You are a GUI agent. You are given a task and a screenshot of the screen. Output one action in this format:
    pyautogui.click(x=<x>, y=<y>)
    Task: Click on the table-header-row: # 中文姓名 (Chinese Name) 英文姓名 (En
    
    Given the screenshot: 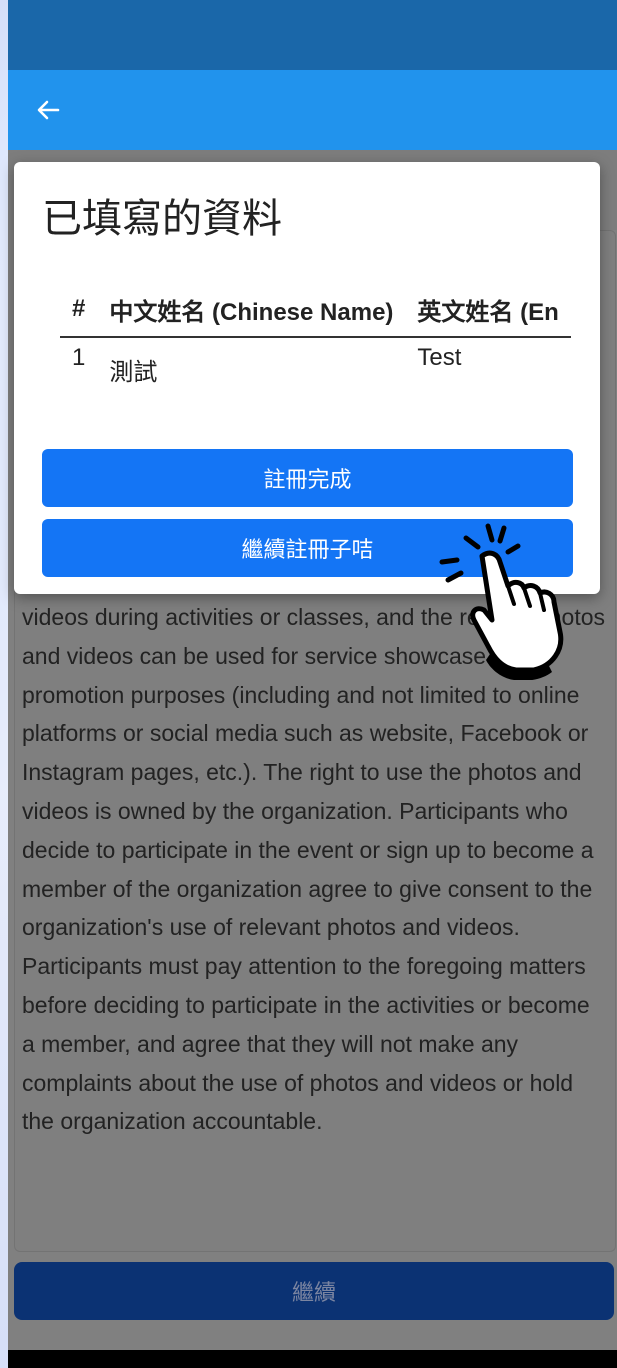 What is the action you would take?
    pyautogui.click(x=315, y=310)
    